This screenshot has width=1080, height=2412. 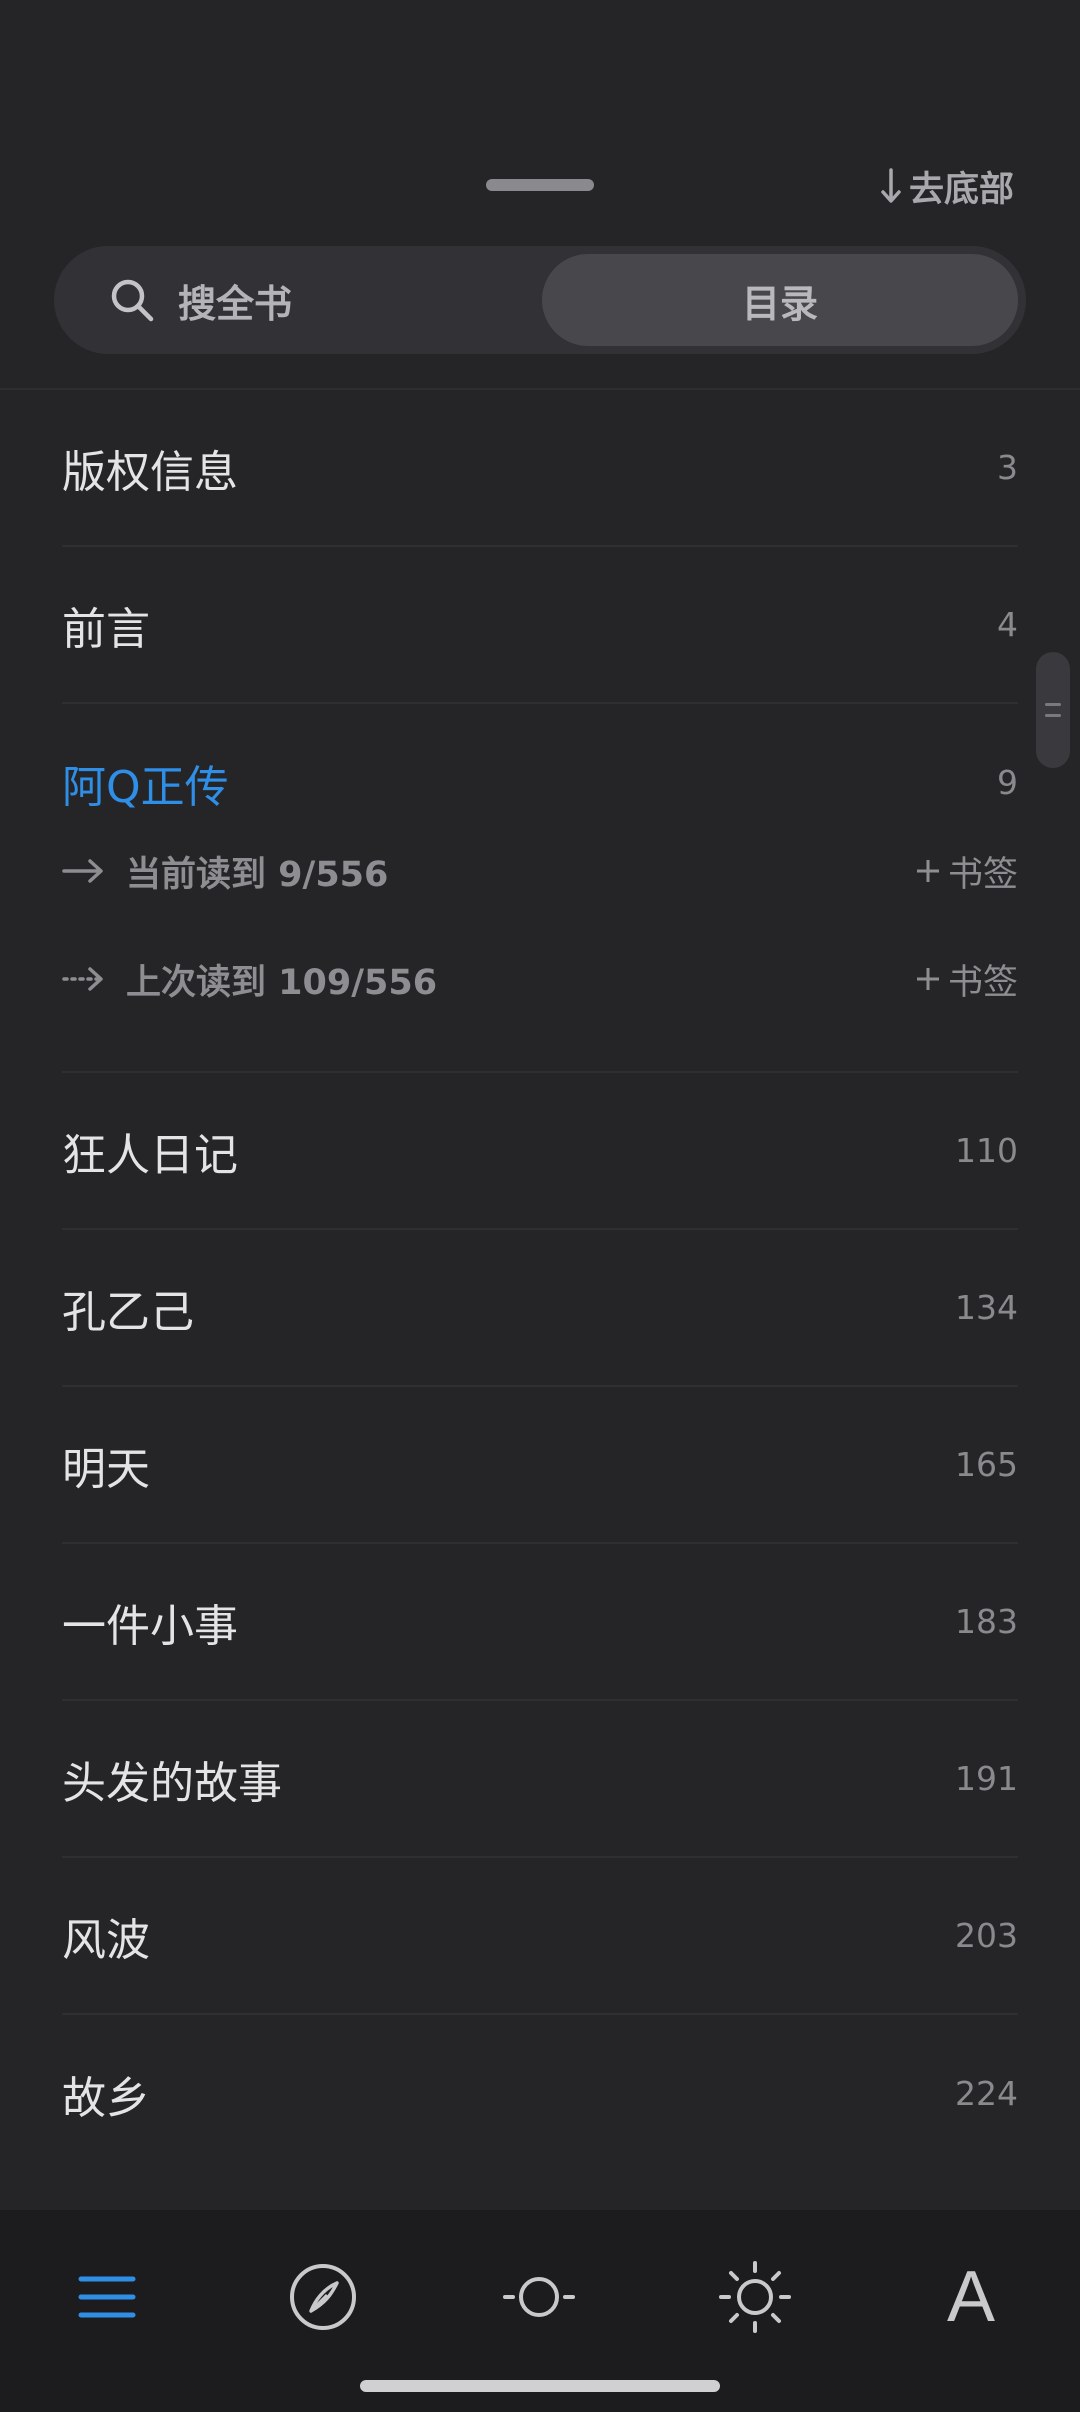 I want to click on toc-item: 狂人日记 110, so click(x=540, y=1151).